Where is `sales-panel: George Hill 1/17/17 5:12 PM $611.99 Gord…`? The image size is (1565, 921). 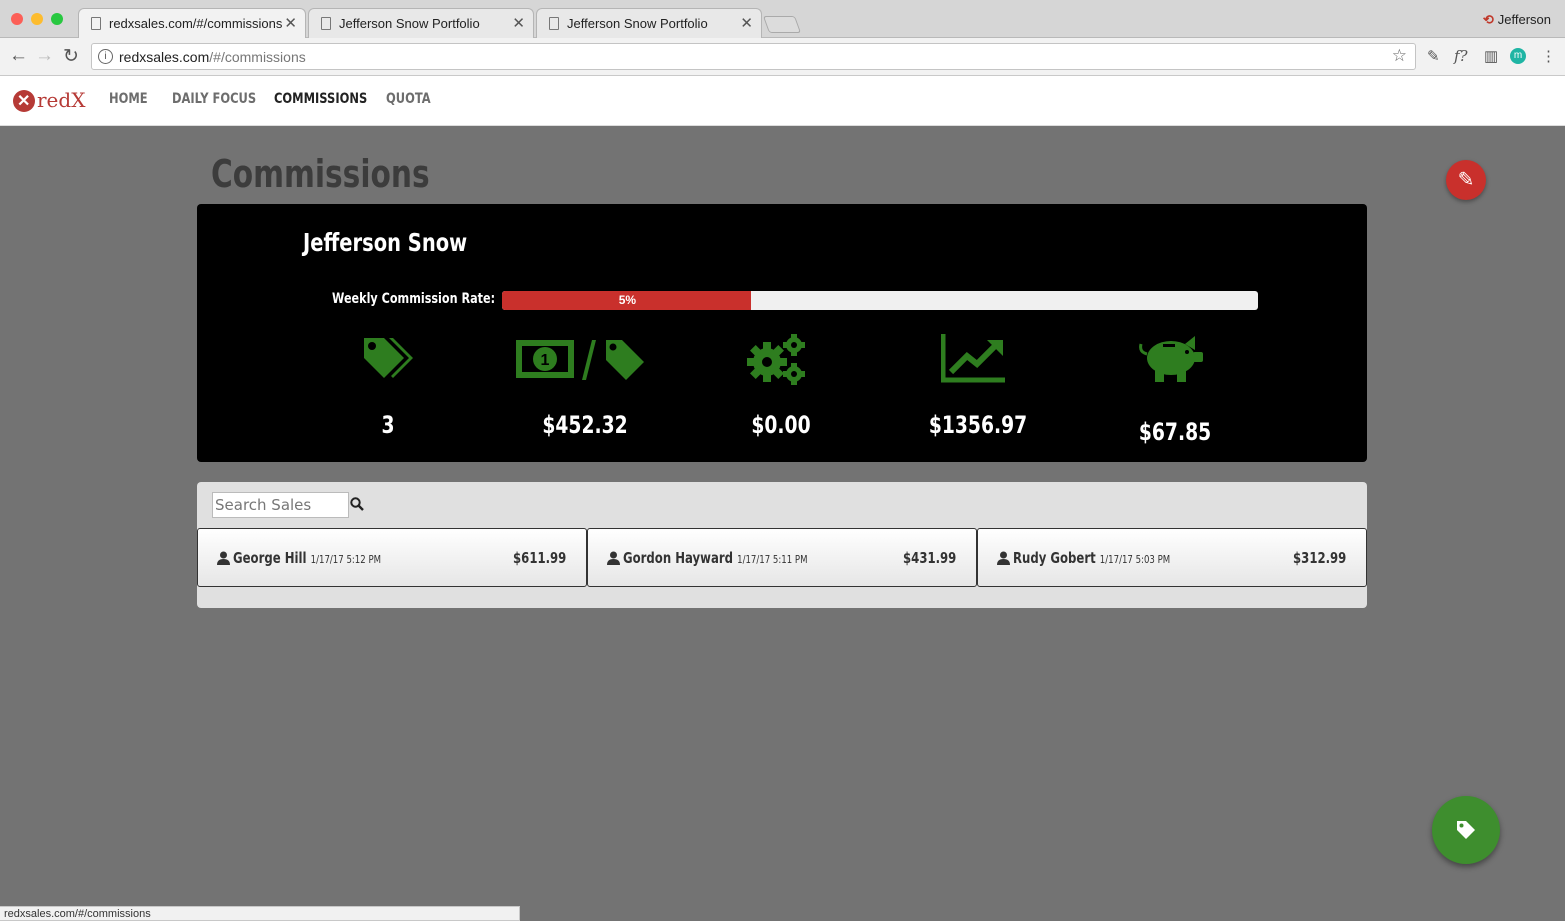 sales-panel: George Hill 1/17/17 5:12 PM $611.99 Gord… is located at coordinates (782, 545).